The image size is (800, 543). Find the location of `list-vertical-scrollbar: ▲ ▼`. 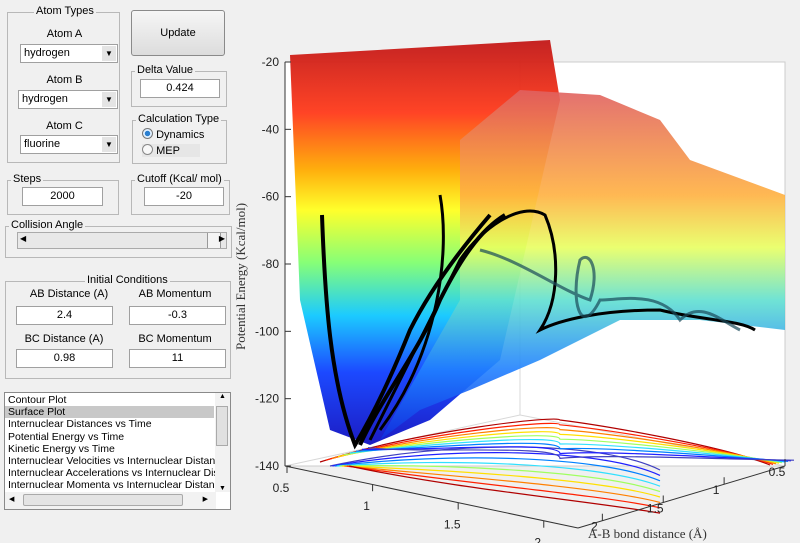

list-vertical-scrollbar: ▲ ▼ is located at coordinates (222, 442).